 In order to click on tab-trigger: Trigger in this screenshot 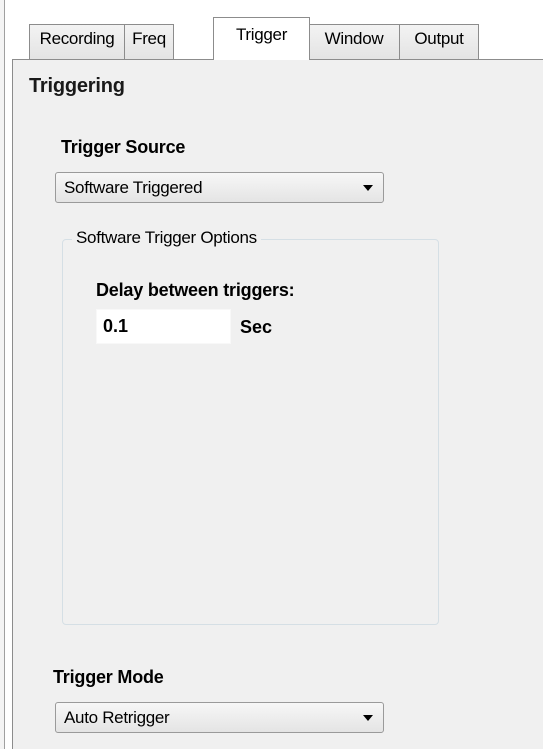, I will do `click(261, 38)`.